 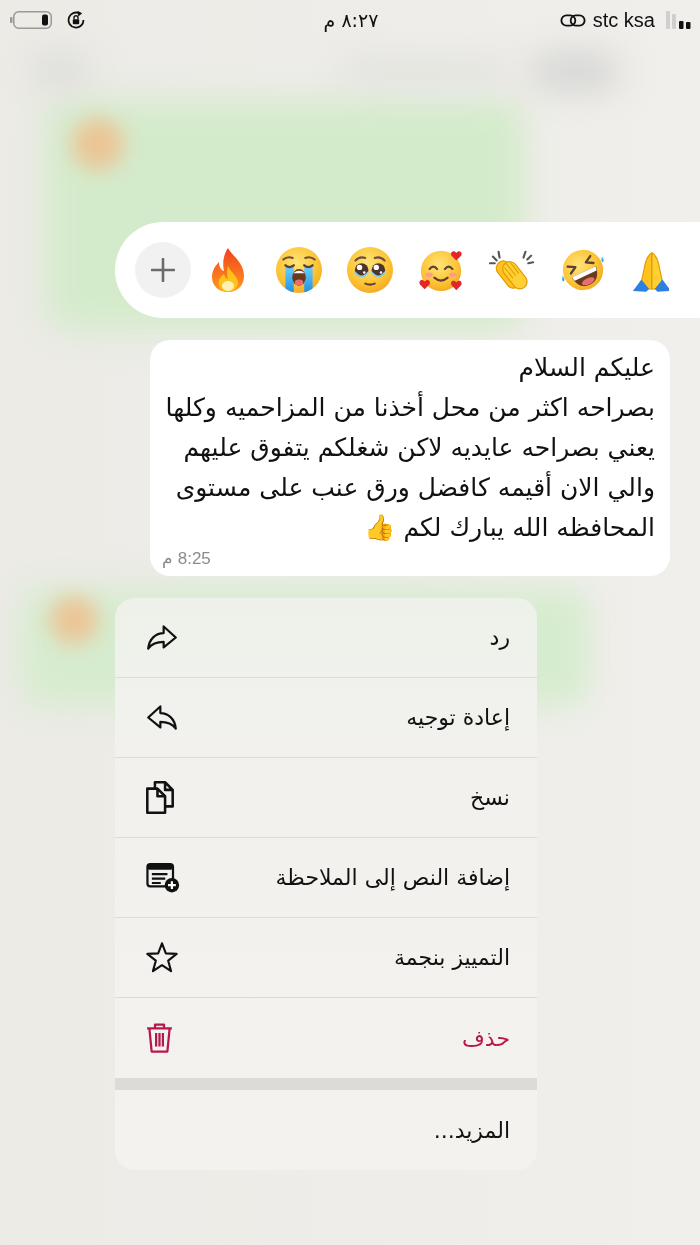 I want to click on menu-item: رد, so click(x=326, y=638).